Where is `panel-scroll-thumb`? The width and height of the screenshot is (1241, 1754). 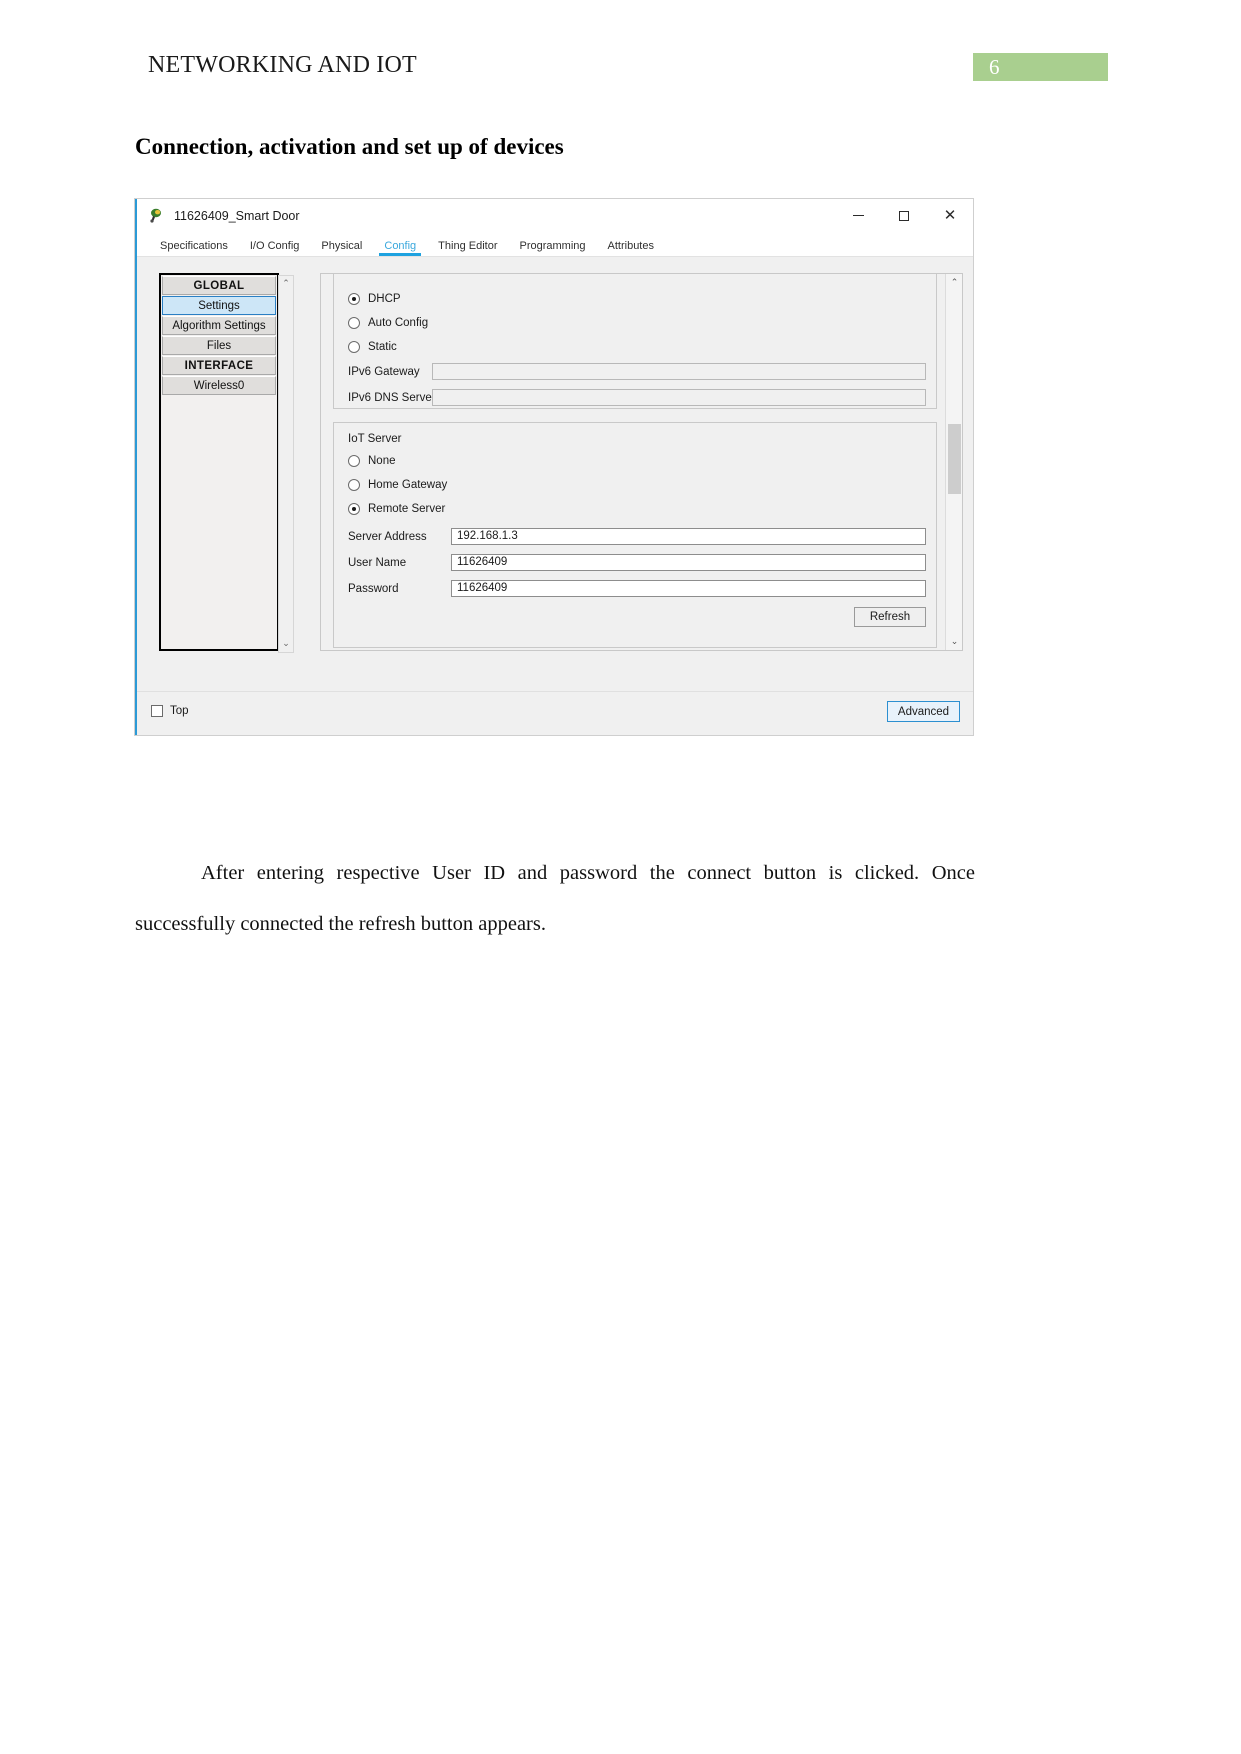
panel-scroll-thumb is located at coordinates (954, 459).